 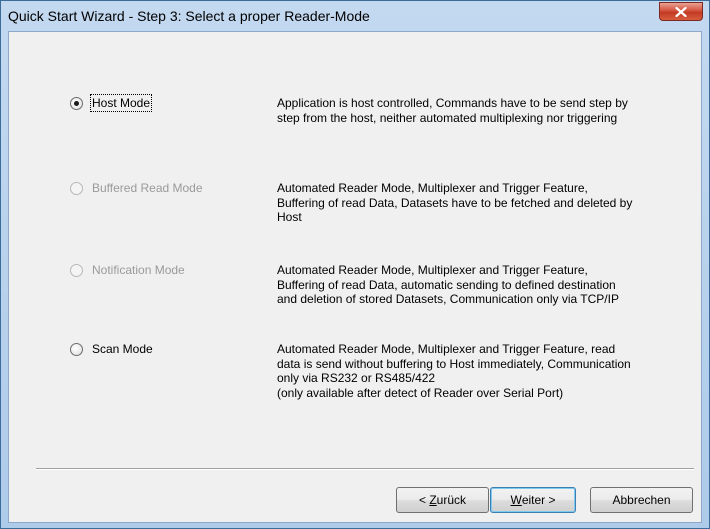 I want to click on close-icon, so click(x=681, y=12).